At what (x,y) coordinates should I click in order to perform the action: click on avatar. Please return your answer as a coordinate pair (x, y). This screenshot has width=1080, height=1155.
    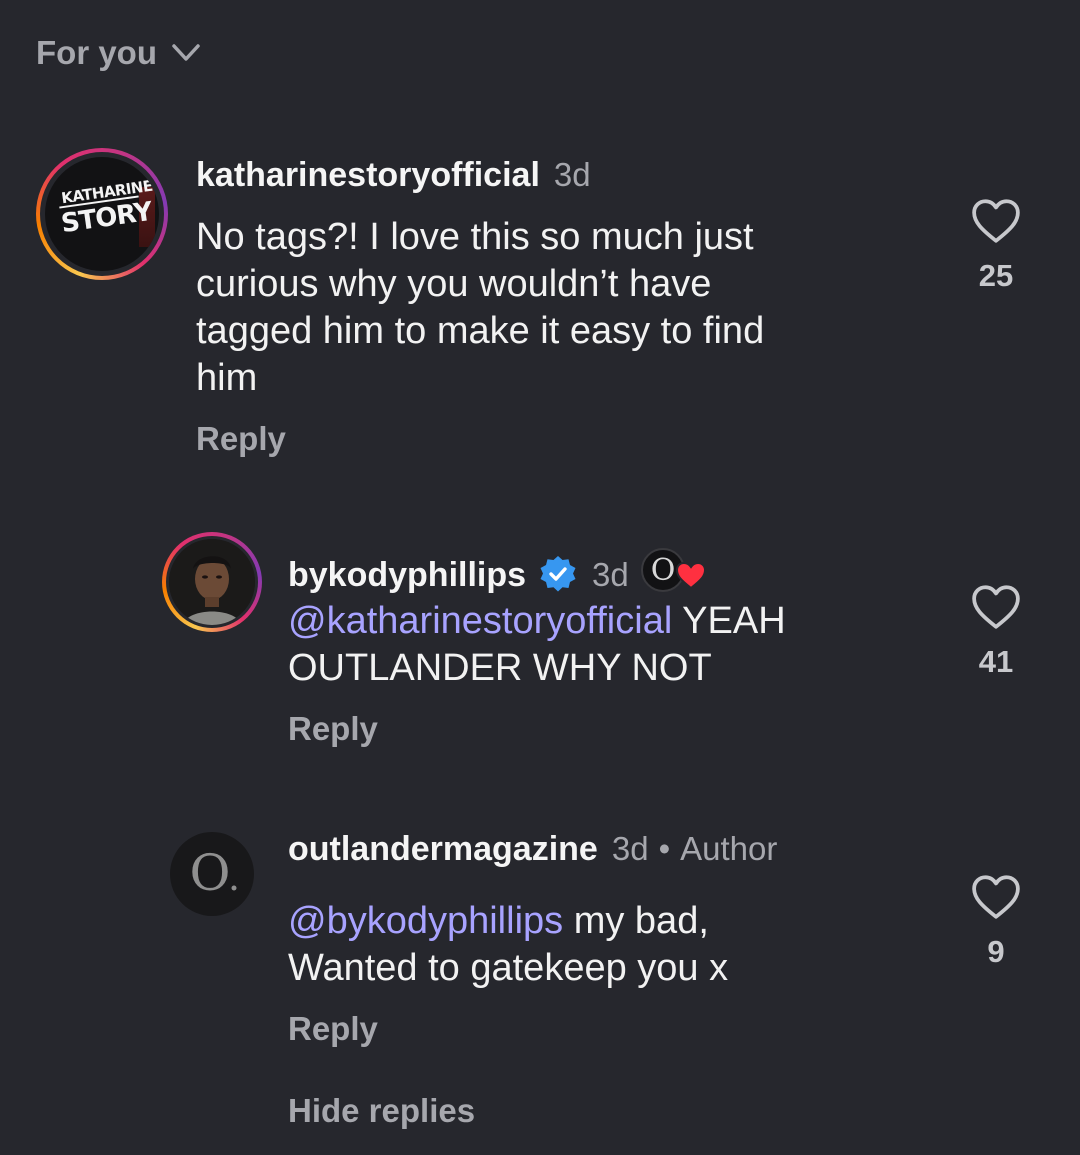
    Looking at the image, I should click on (212, 582).